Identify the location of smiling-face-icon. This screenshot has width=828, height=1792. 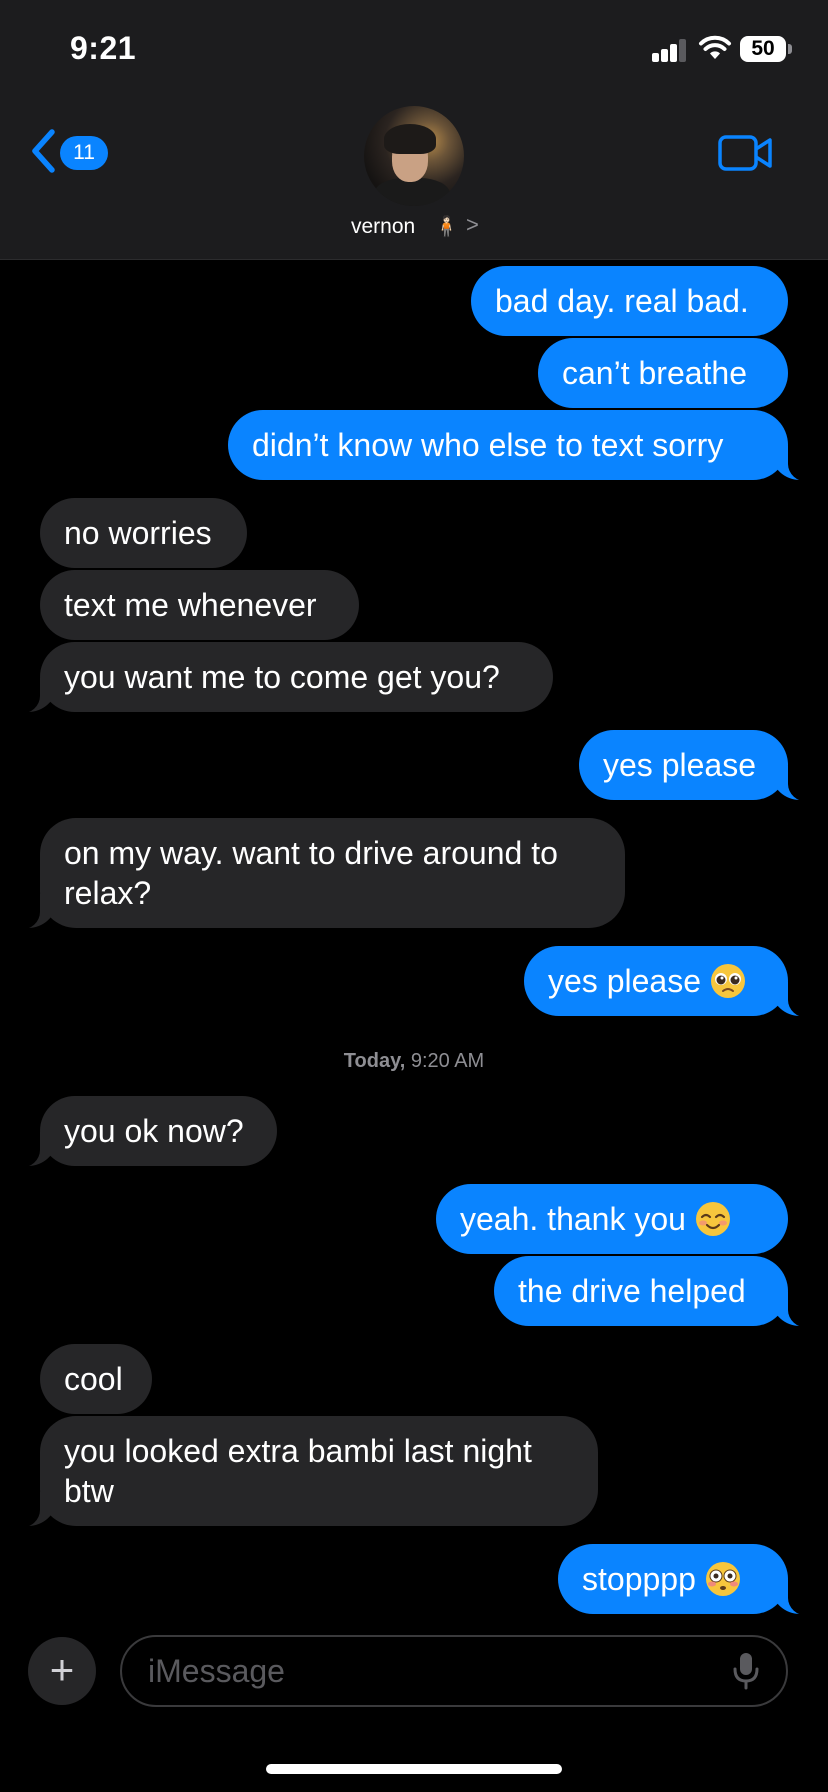
(712, 1219).